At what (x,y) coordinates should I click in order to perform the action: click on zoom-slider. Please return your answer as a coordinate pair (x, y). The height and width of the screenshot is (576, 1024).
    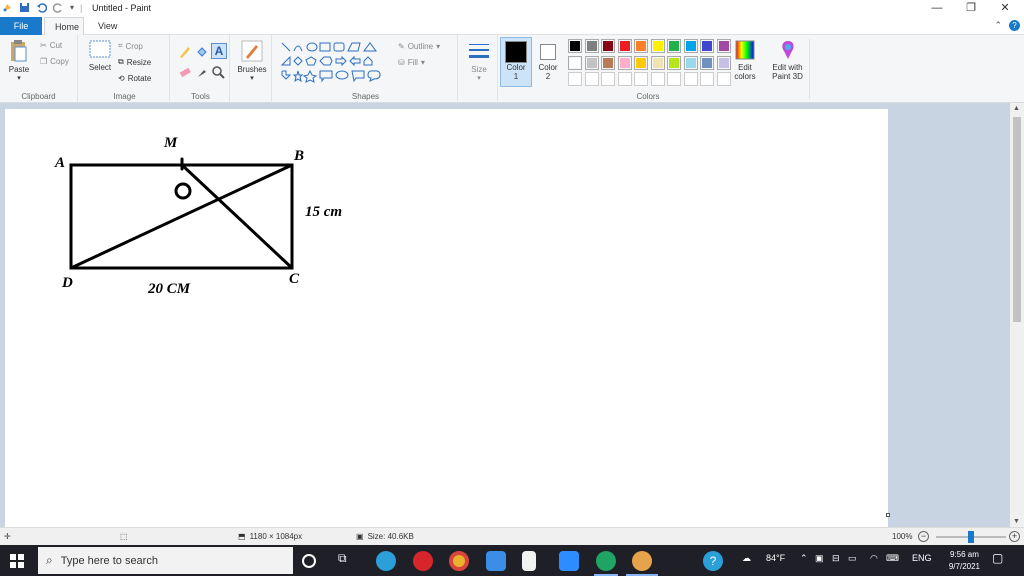
    Looking at the image, I should click on (971, 537).